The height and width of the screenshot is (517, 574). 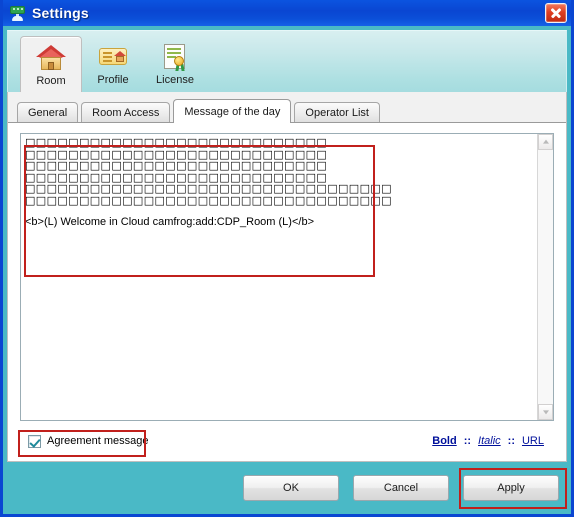 I want to click on agreement-message-checkbox: Agreement message, so click(x=88, y=441).